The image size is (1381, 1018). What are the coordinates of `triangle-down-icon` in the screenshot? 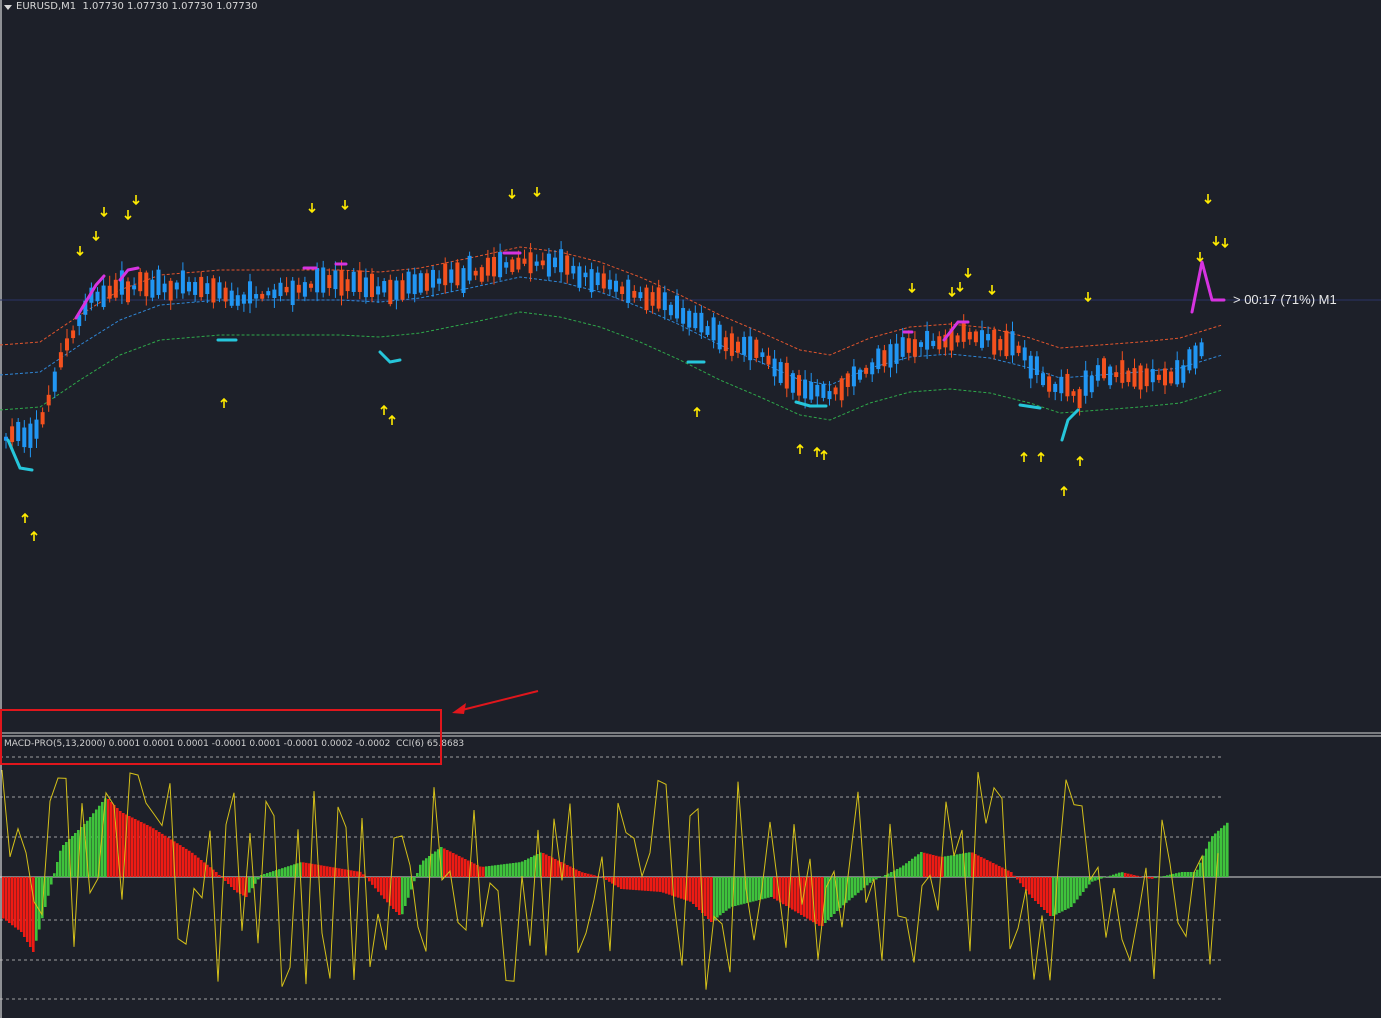 It's located at (8, 7).